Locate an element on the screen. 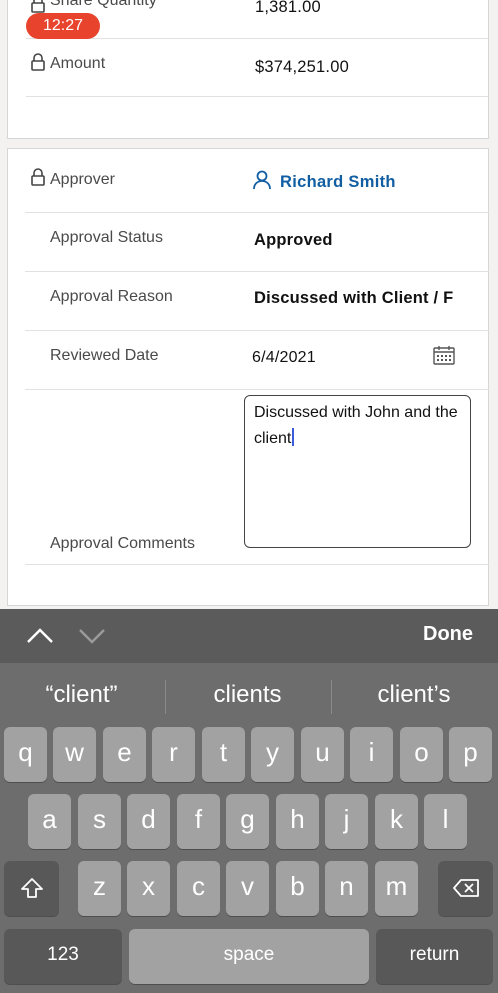 This screenshot has width=498, height=993. chevron-down-icon is located at coordinates (92, 635).